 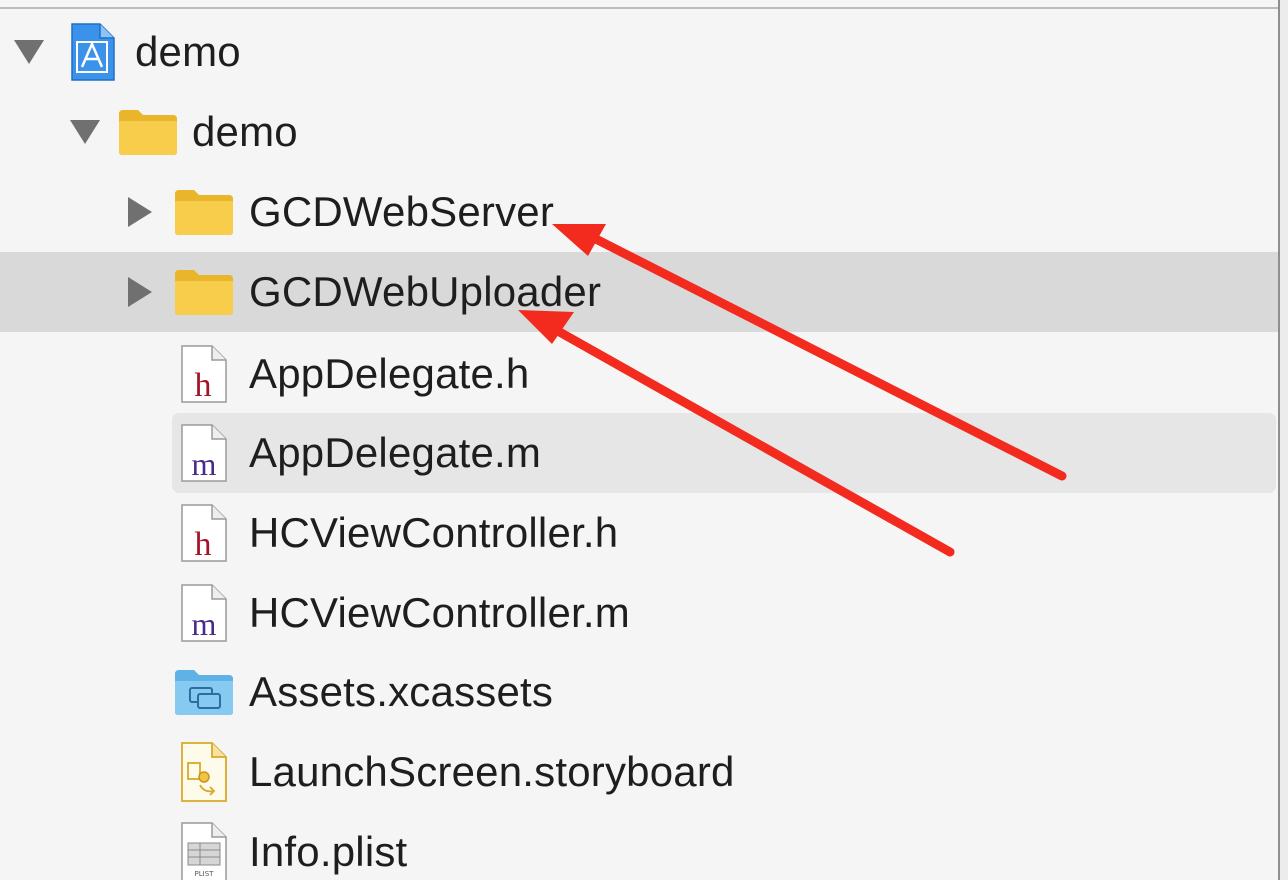 What do you see at coordinates (639, 846) in the screenshot?
I see `tree-row-plist: PLIST Info.plist` at bounding box center [639, 846].